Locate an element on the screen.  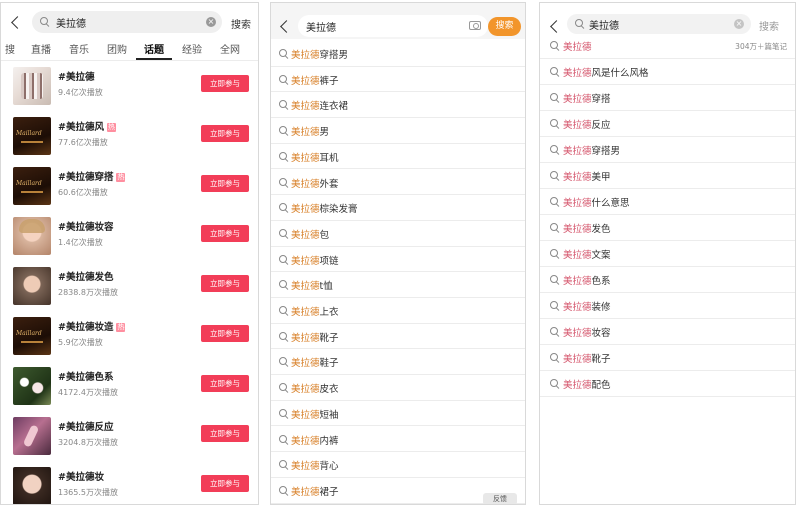
suggestion-text: 美拉德男 is located at coordinates (310, 131).